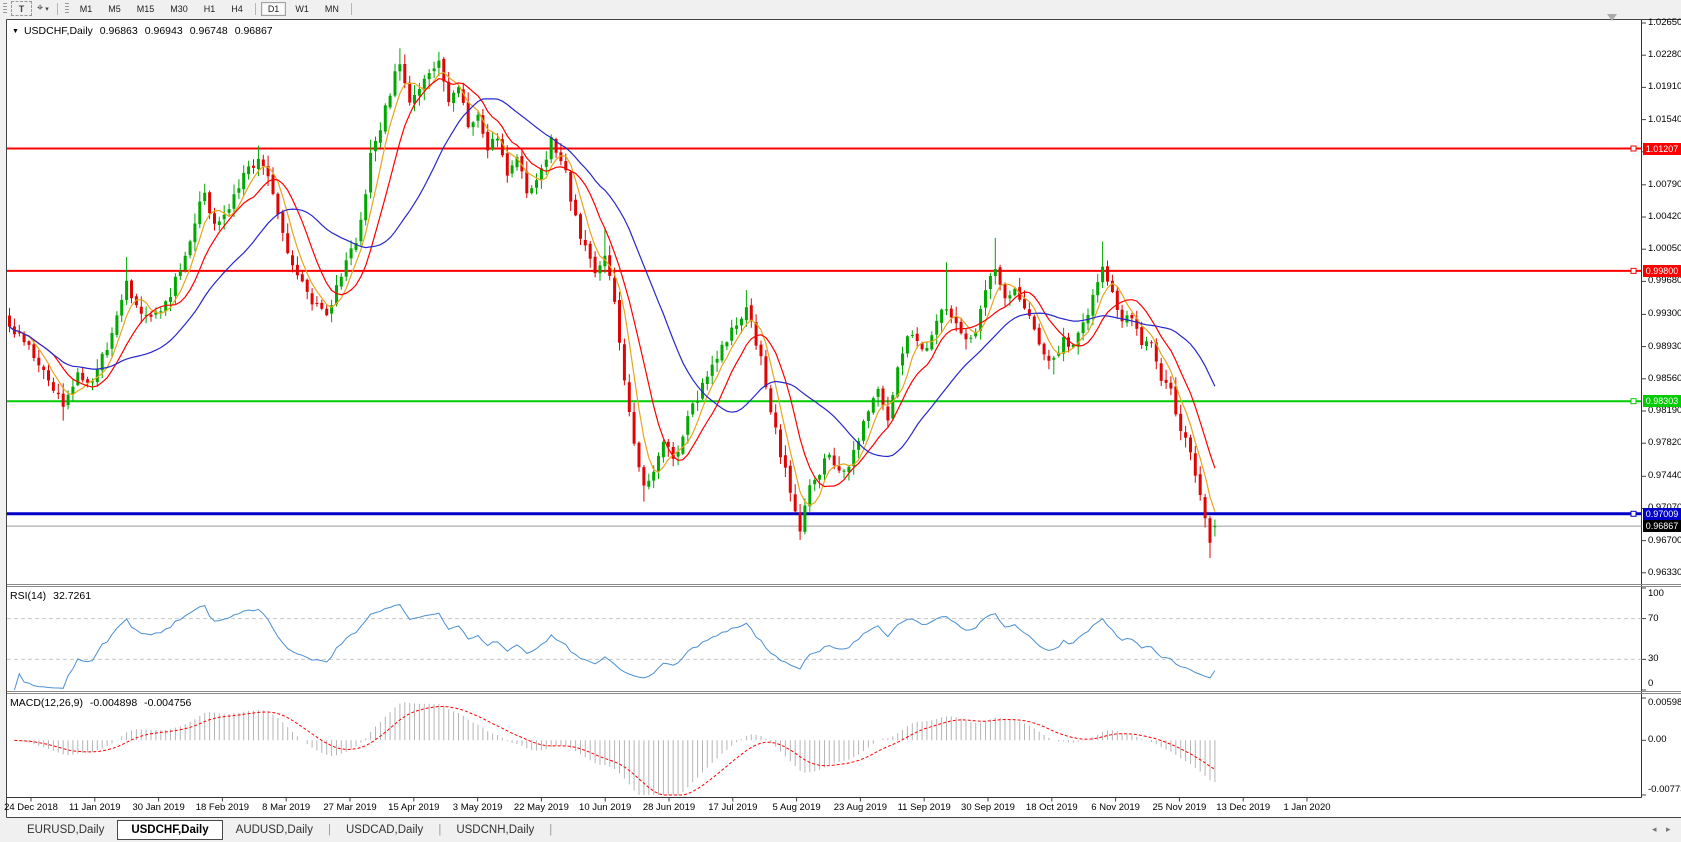 Image resolution: width=1681 pixels, height=842 pixels. I want to click on date-axis-label: 11 Jan 2019, so click(95, 807).